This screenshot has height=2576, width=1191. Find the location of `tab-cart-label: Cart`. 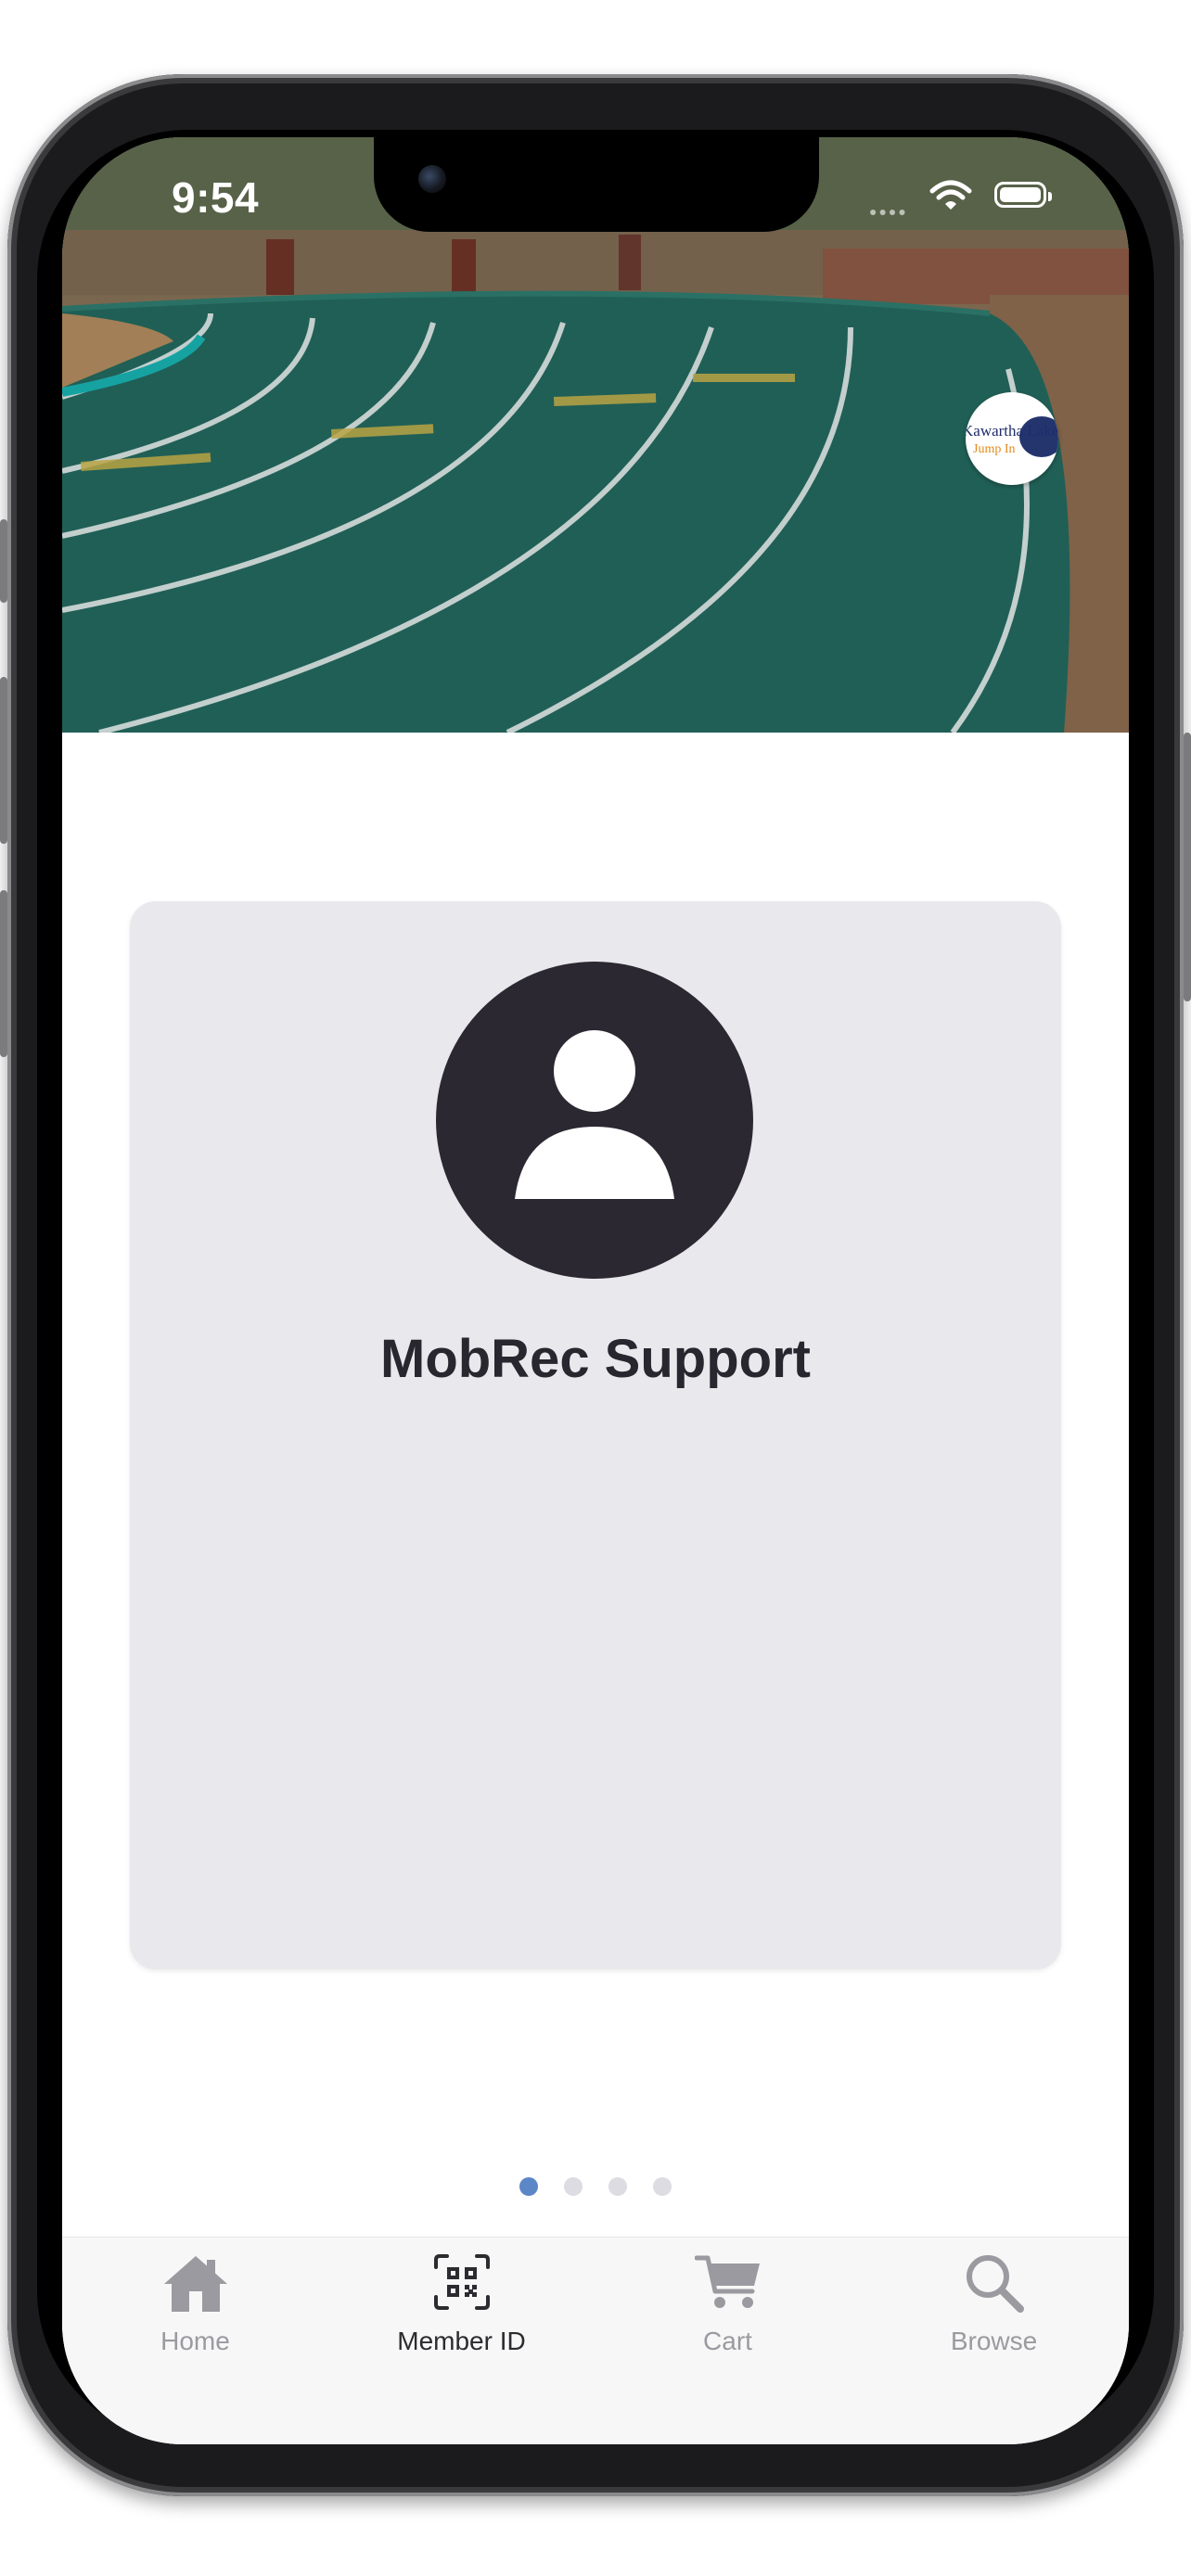

tab-cart-label: Cart is located at coordinates (727, 2341).